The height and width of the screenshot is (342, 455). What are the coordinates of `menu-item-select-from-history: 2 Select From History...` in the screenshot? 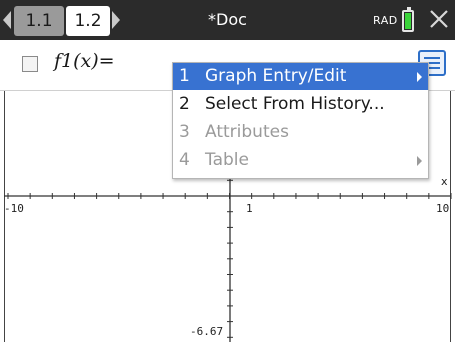 It's located at (300, 104).